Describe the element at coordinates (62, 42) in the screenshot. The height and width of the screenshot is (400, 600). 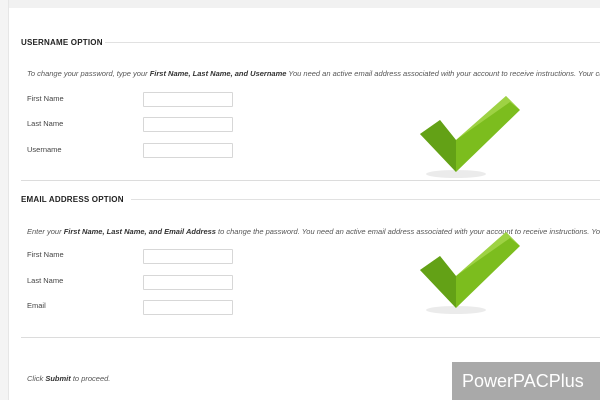
I see `username-option-title: USERNAME OPTION` at that location.